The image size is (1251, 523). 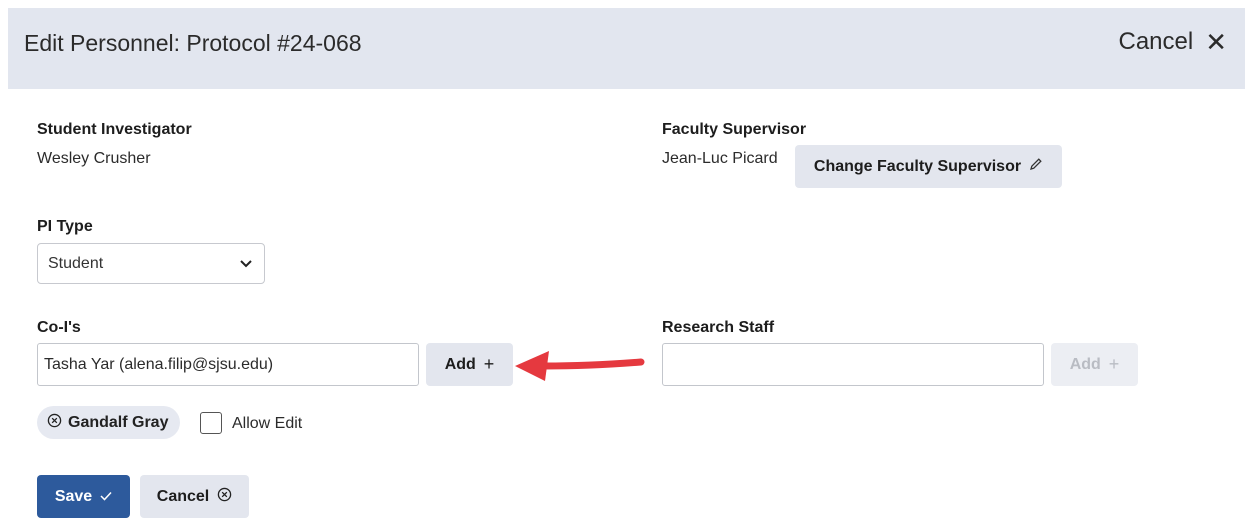 I want to click on close-icon: ✕, so click(x=1216, y=42).